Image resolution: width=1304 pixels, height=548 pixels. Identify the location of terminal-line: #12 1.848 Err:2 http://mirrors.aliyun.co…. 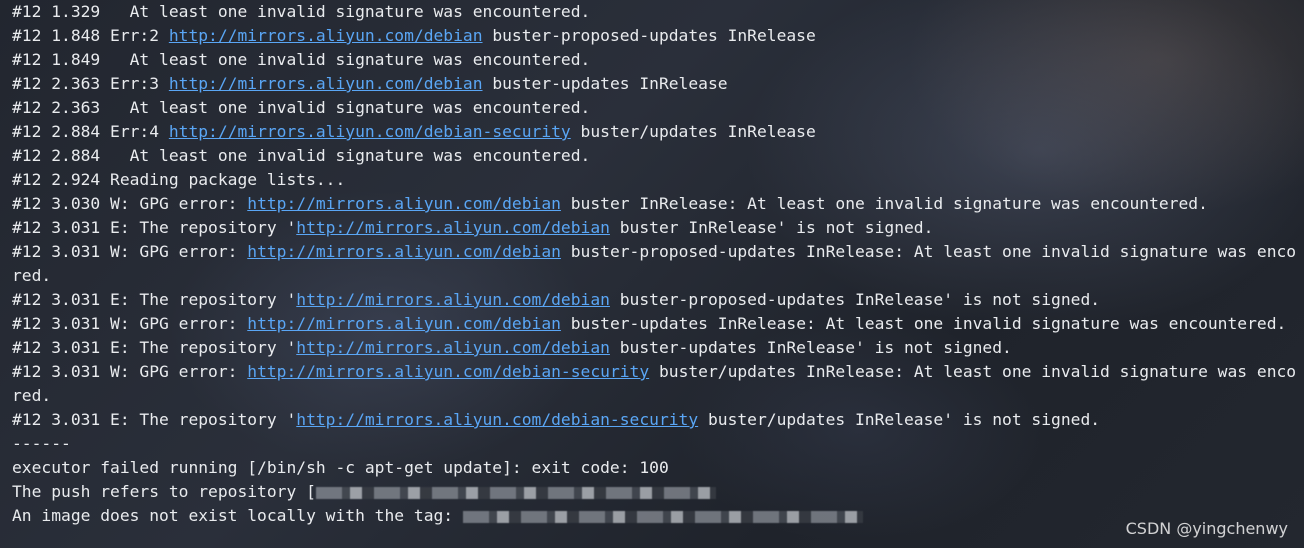
(414, 35).